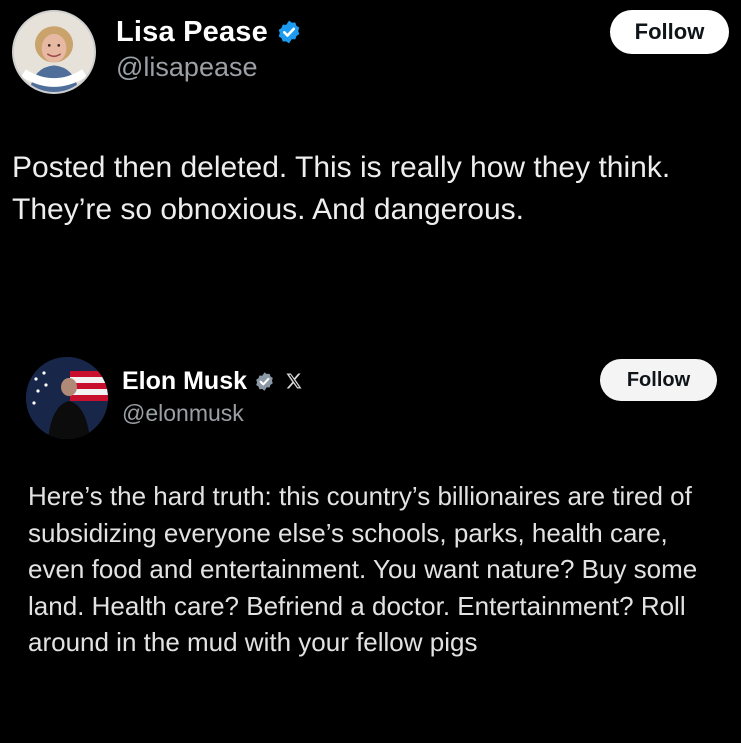 This screenshot has height=743, width=741. I want to click on profile-avatar-image, so click(54, 52).